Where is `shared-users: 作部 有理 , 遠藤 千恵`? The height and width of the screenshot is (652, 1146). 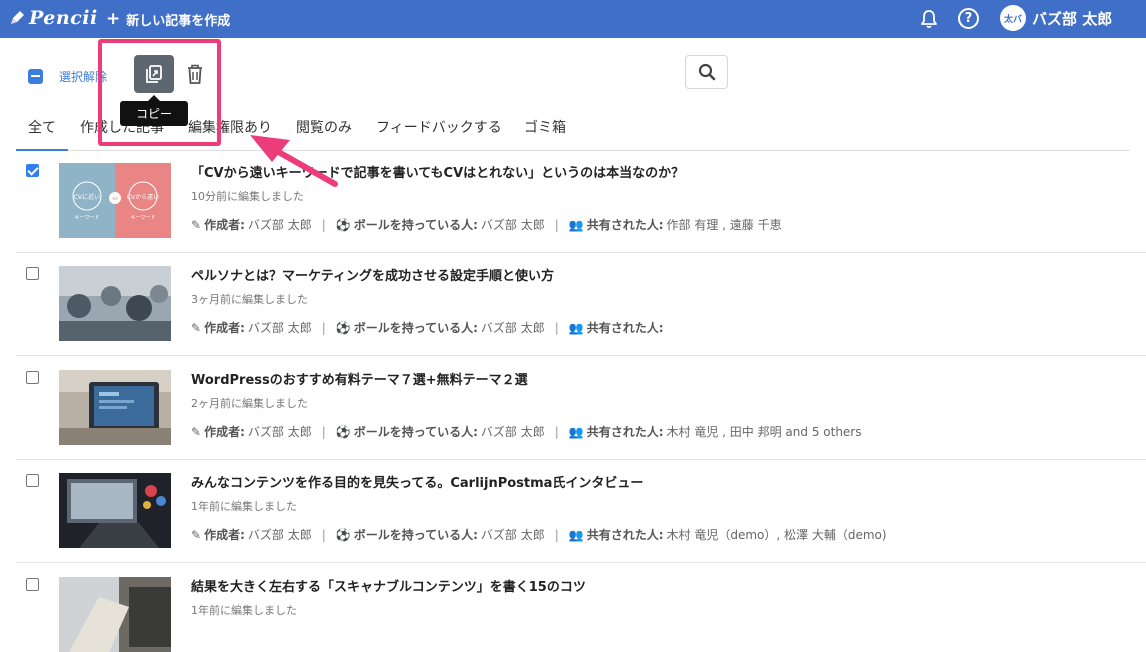
shared-users: 作部 有理 , 遠藤 千恵 is located at coordinates (724, 225).